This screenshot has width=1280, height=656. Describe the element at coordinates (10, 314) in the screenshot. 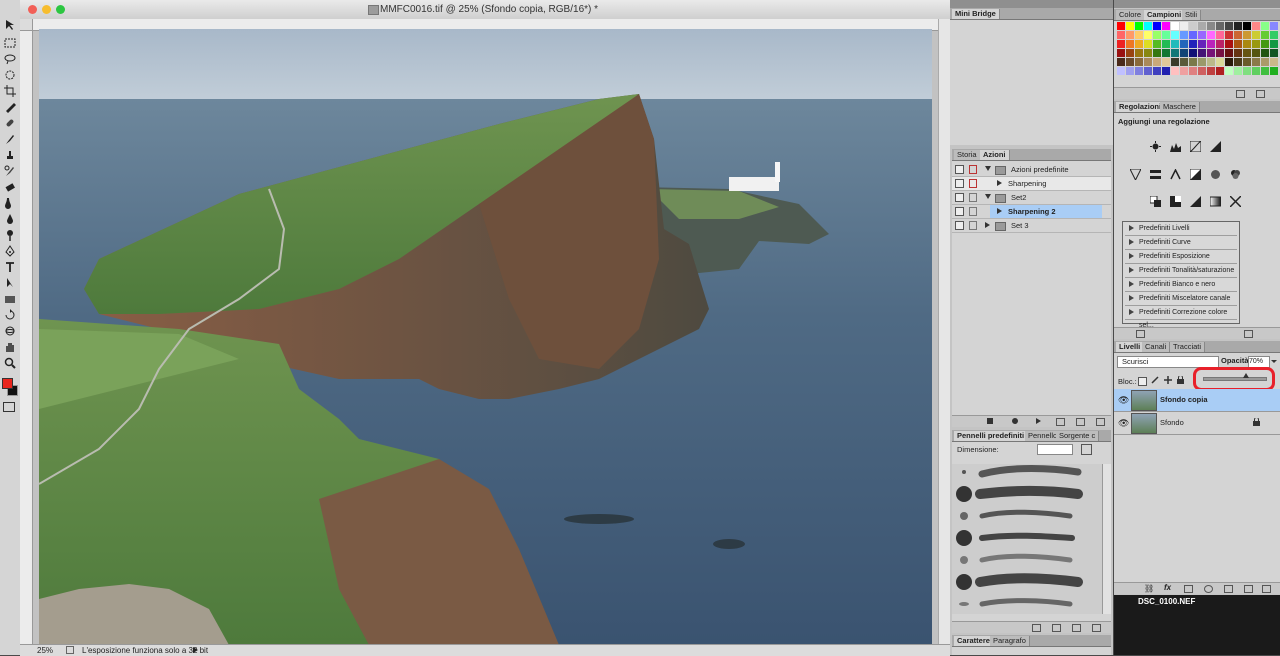

I see `3d-rotate-tool-icon` at that location.